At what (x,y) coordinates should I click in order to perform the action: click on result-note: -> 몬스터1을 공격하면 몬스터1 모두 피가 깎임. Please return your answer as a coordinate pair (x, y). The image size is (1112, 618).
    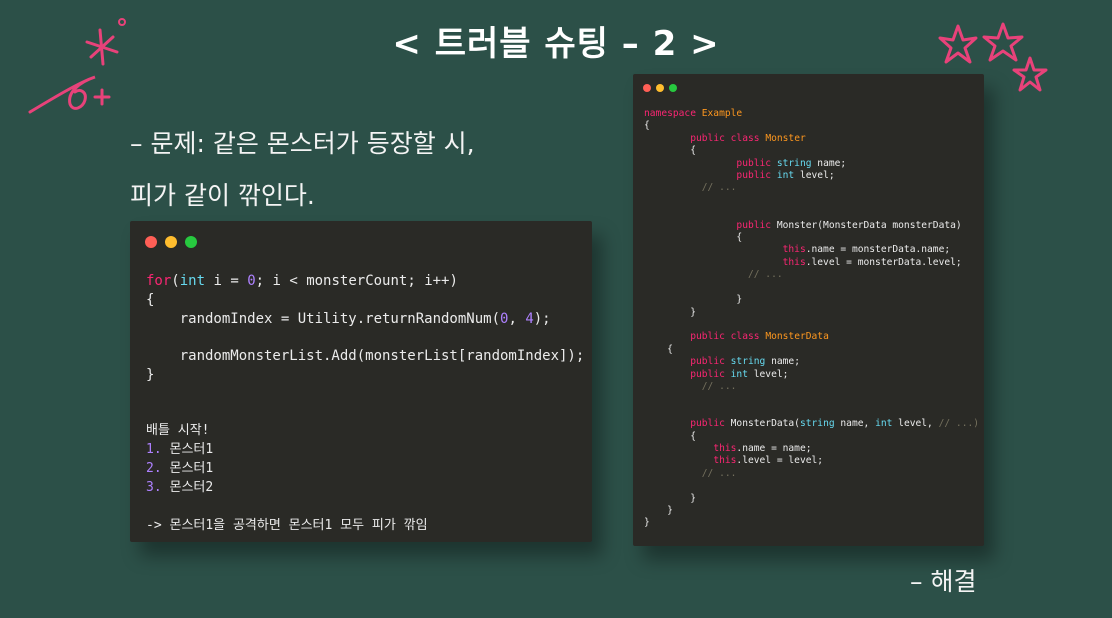
    Looking at the image, I should click on (287, 525).